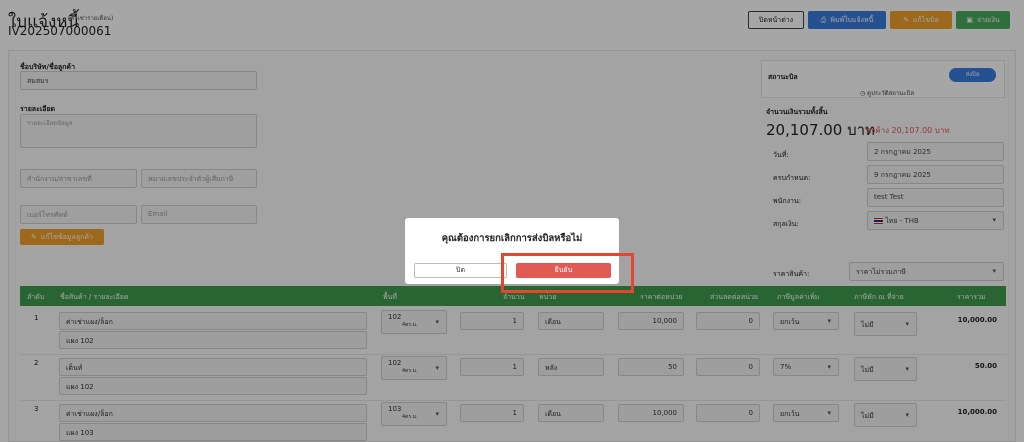 This screenshot has height=442, width=1024. I want to click on confirm-highlight-box, so click(567, 273).